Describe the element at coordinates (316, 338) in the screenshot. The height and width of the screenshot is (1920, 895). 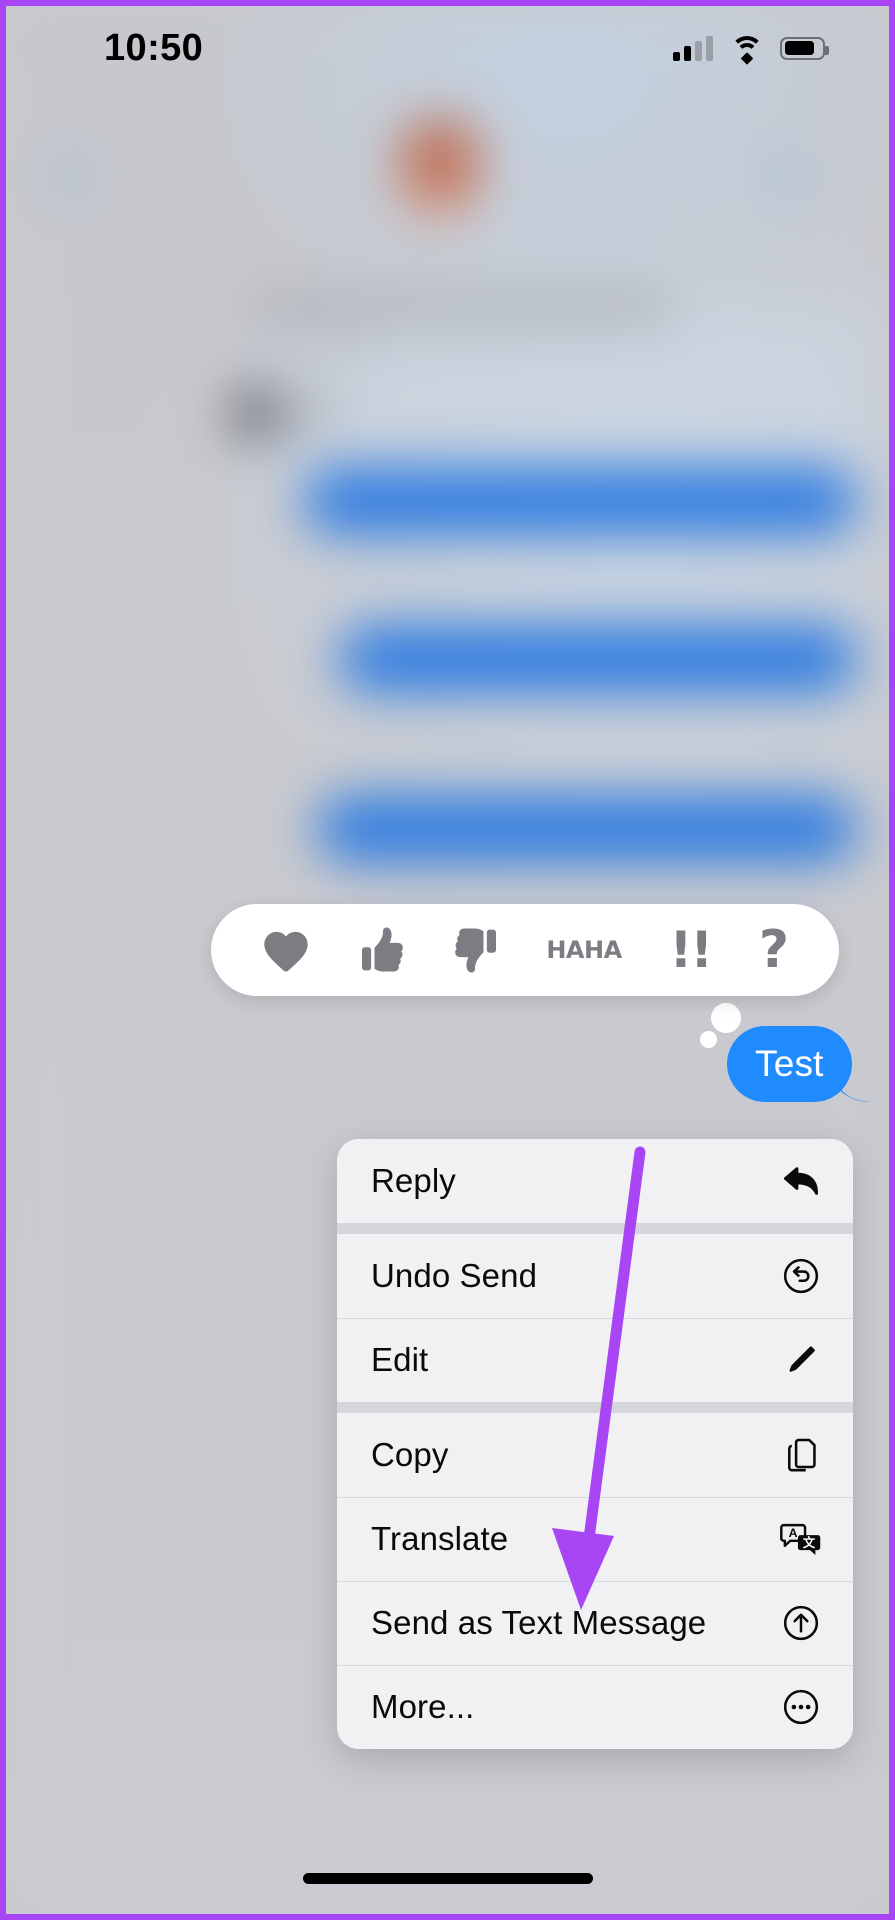
I see `contact-subtitle-blurred` at that location.